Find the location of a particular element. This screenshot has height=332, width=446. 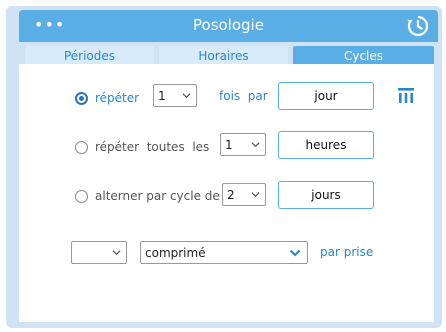

interval-select: 1 is located at coordinates (243, 144).